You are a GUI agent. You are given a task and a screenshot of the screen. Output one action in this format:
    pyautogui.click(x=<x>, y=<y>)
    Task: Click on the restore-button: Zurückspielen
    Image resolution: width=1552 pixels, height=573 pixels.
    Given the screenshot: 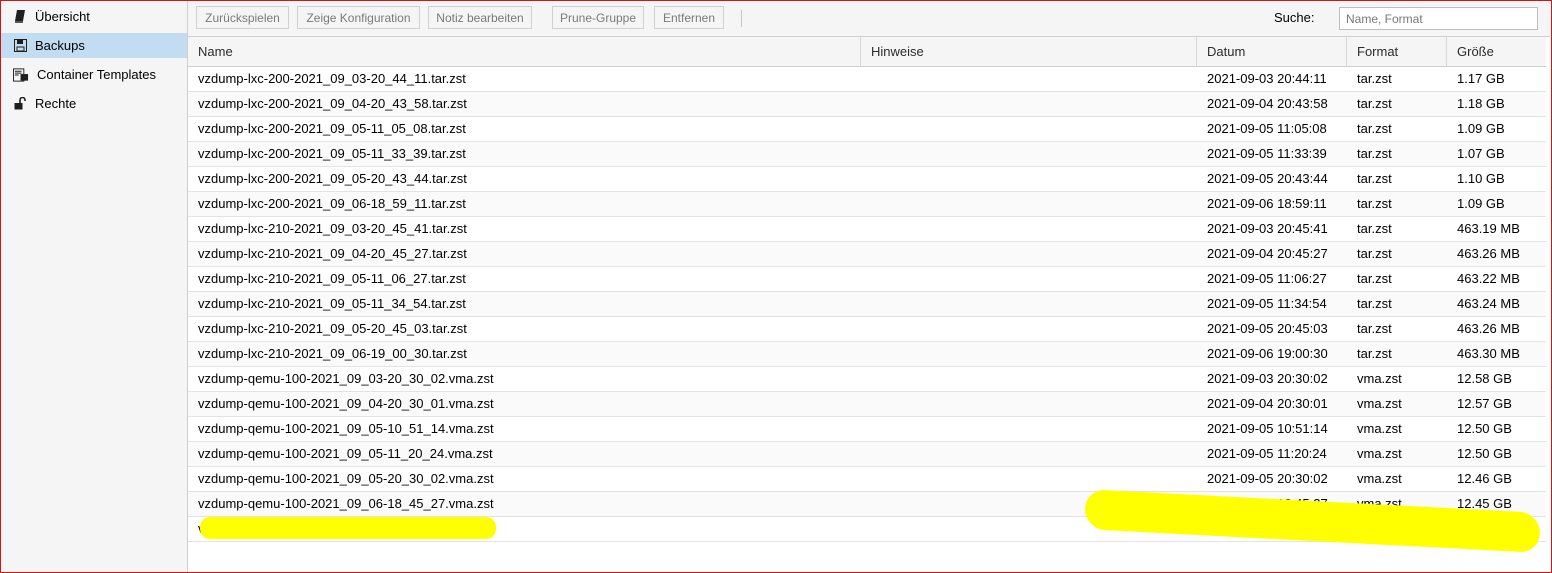 What is the action you would take?
    pyautogui.click(x=242, y=17)
    